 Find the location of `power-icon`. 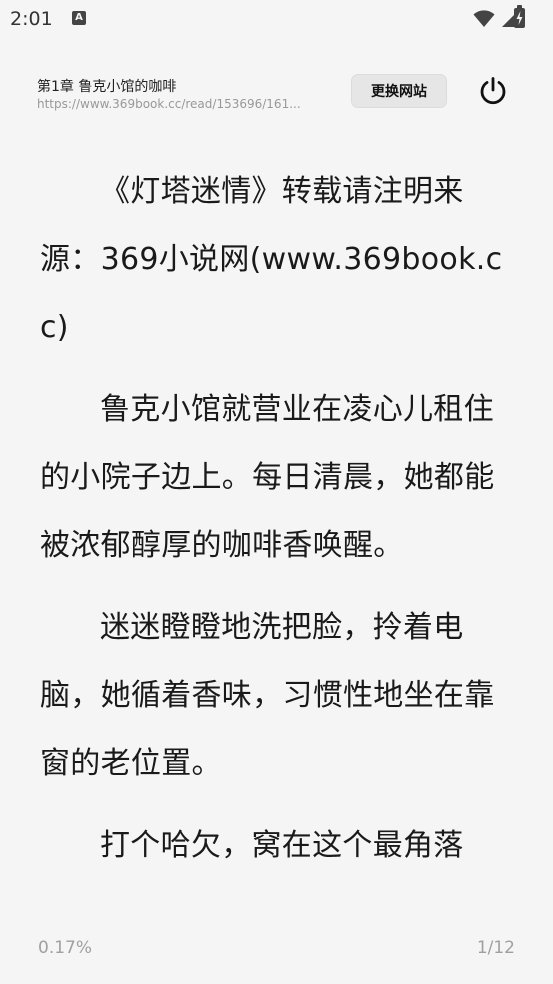

power-icon is located at coordinates (493, 91).